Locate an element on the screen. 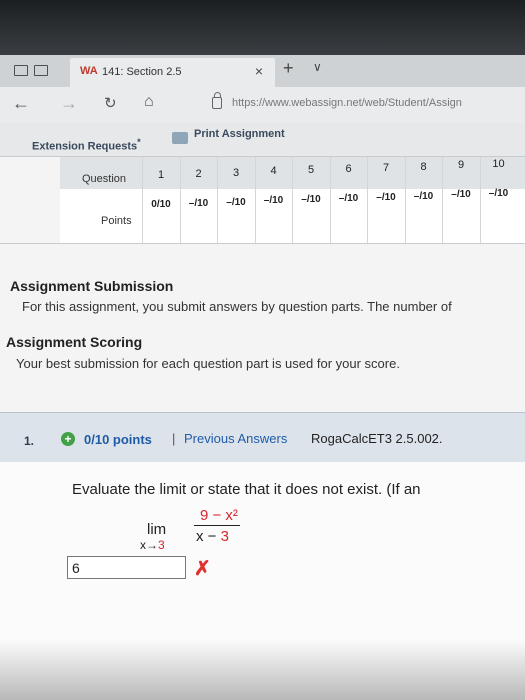 Image resolution: width=525 pixels, height=700 pixels. question-score-1: 0/10 is located at coordinates (161, 204).